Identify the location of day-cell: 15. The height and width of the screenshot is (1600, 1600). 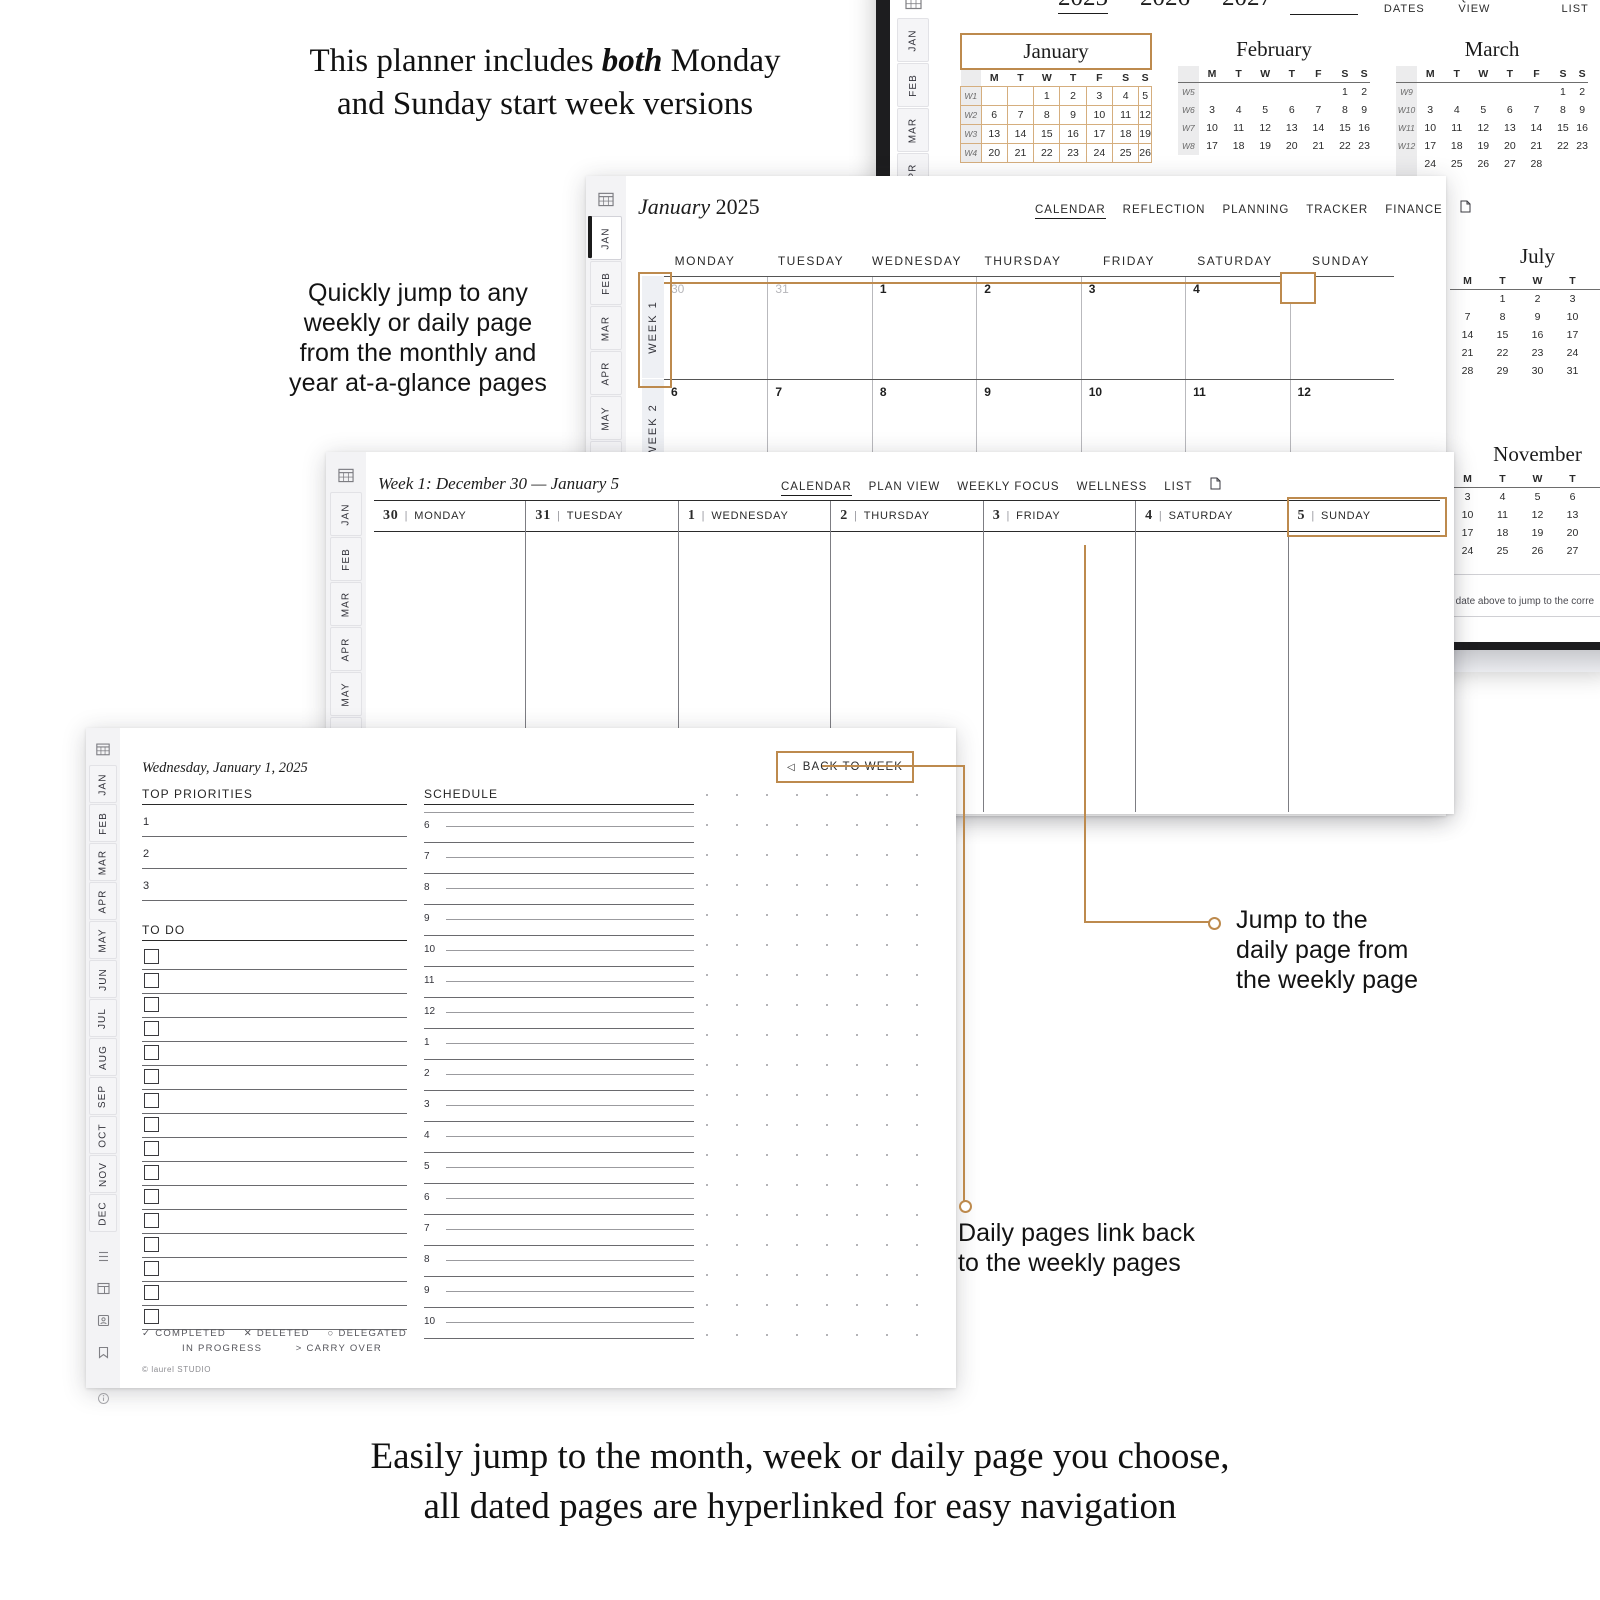
(1047, 134).